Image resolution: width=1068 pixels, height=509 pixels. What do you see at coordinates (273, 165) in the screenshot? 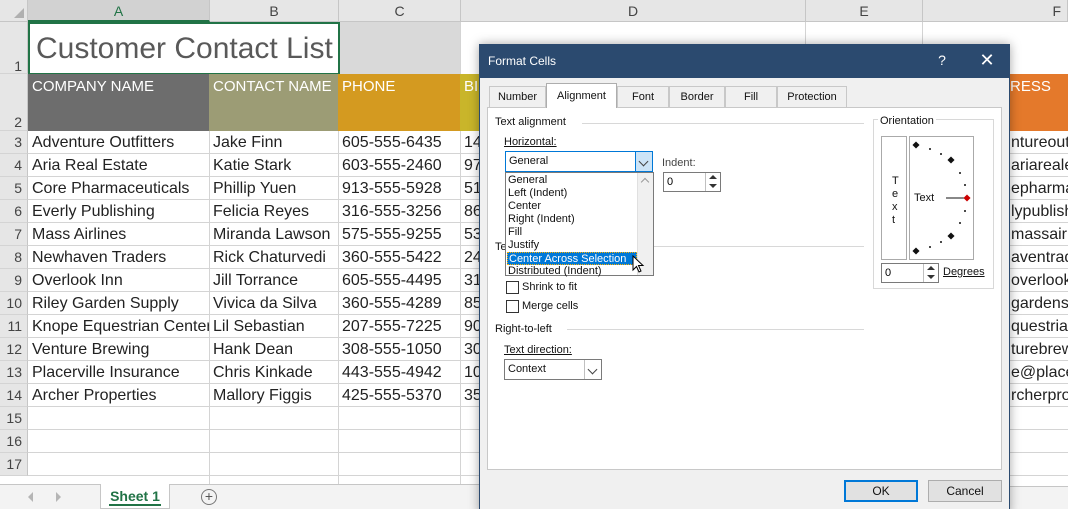
I see `contact-cell: Katie Stark` at bounding box center [273, 165].